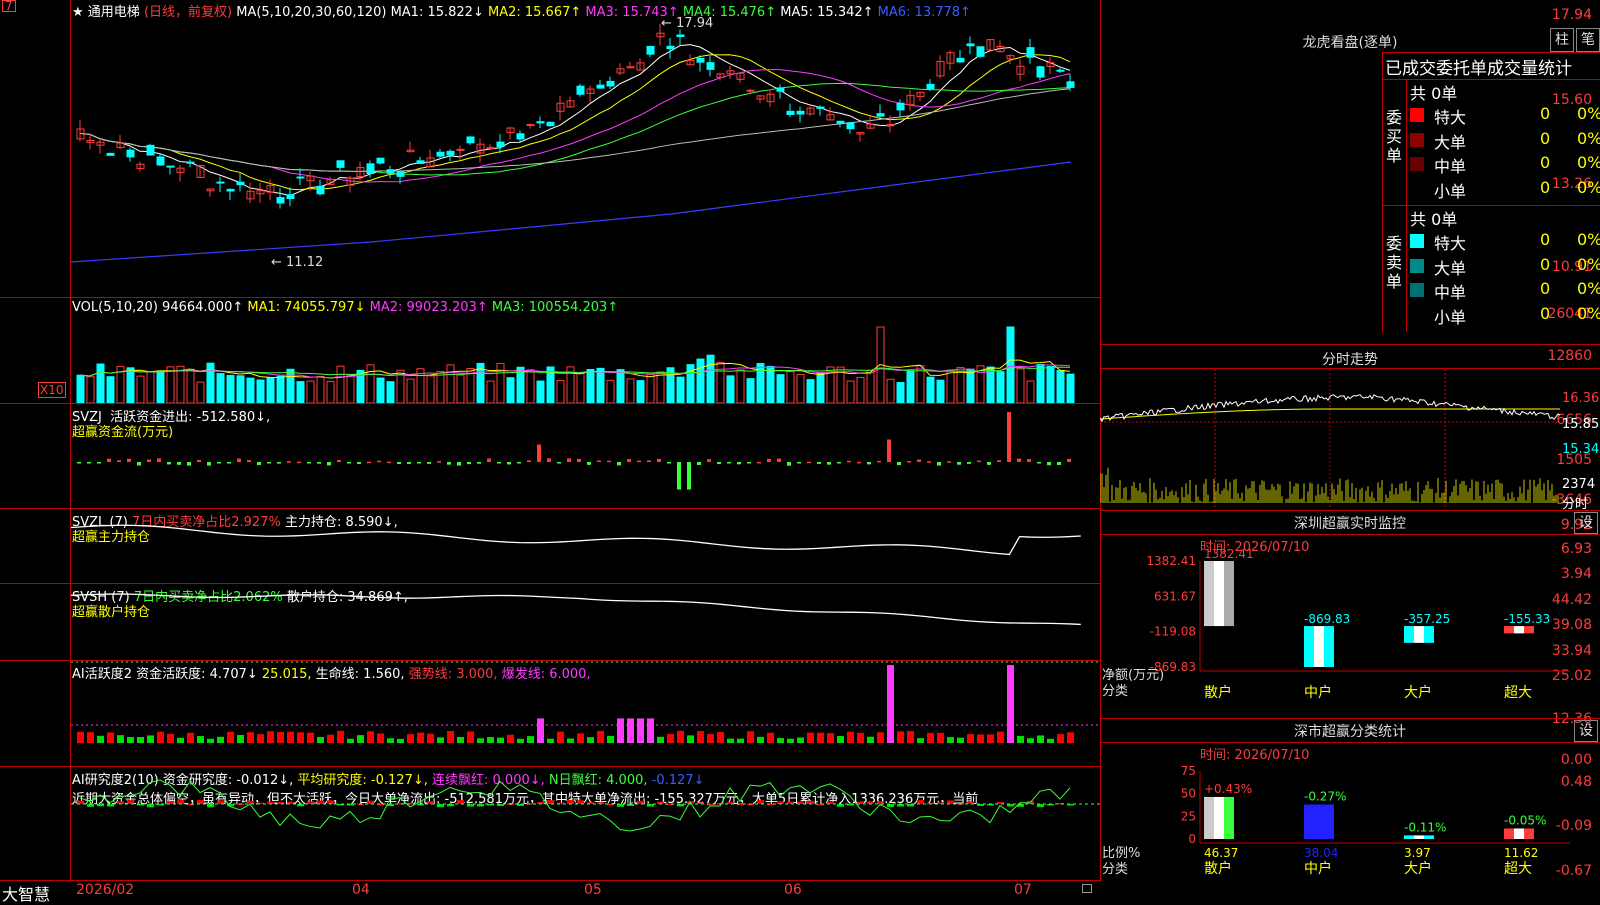 This screenshot has height=905, width=1600. What do you see at coordinates (1115, 691) in the screenshot?
I see `x-label: 分类` at bounding box center [1115, 691].